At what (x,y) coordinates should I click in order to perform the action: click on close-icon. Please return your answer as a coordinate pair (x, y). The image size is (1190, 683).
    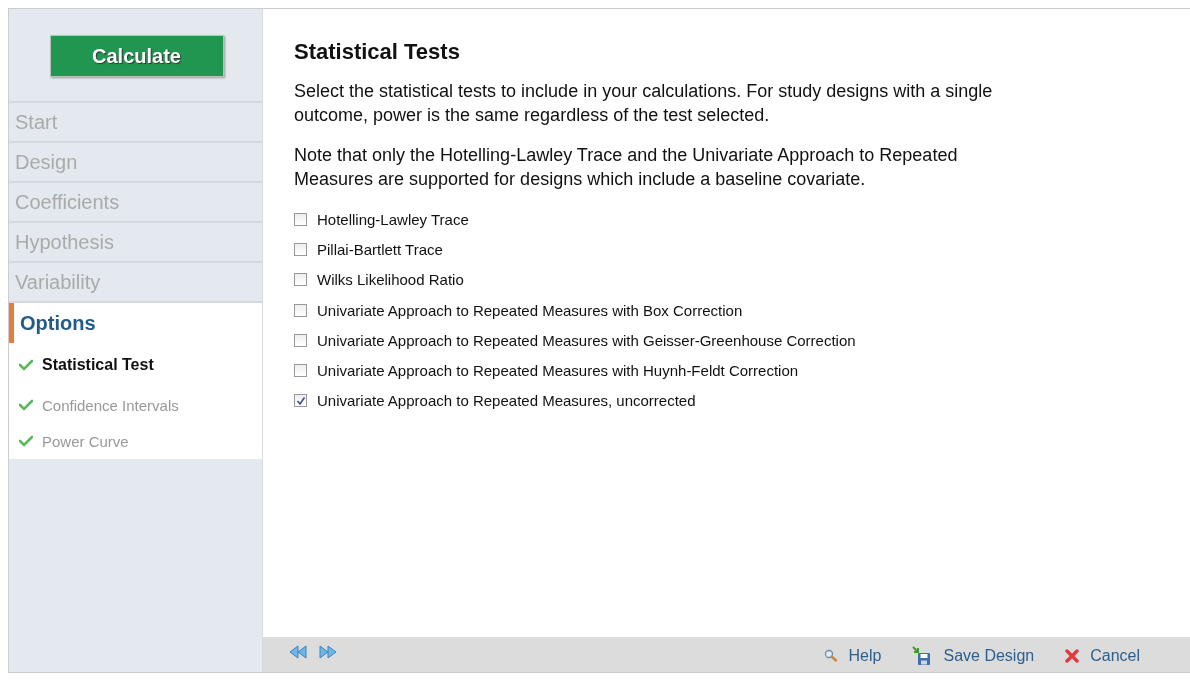
    Looking at the image, I should click on (1072, 655).